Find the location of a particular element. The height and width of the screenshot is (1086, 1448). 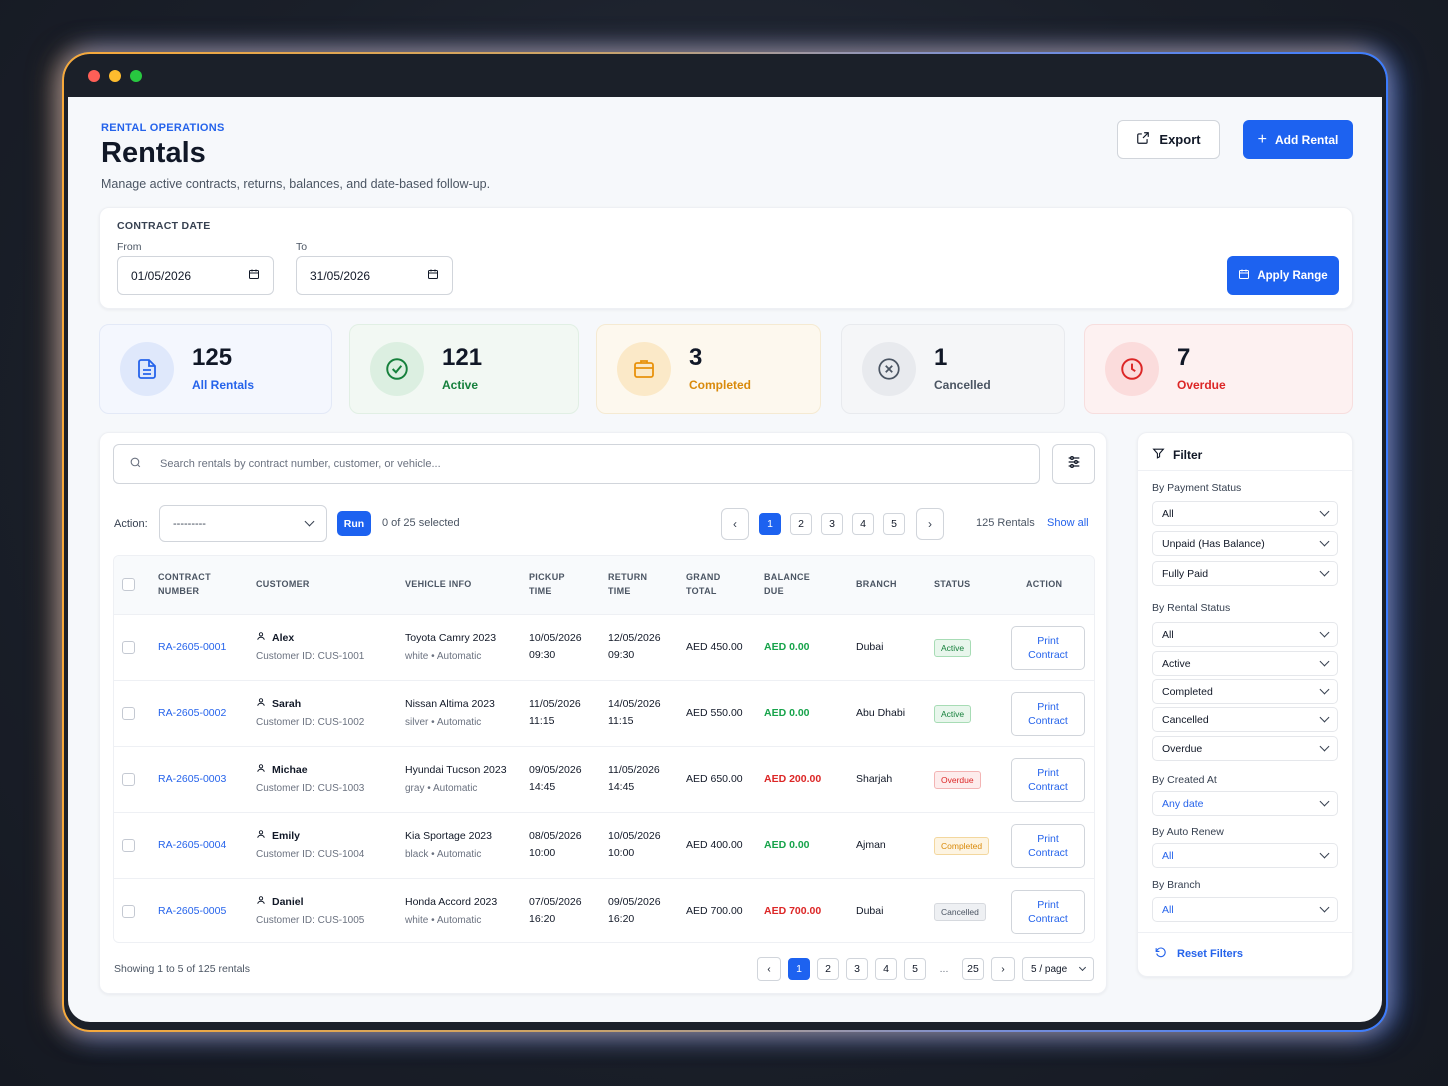

contract-number-link: RA-2605-0001 is located at coordinates (192, 647).